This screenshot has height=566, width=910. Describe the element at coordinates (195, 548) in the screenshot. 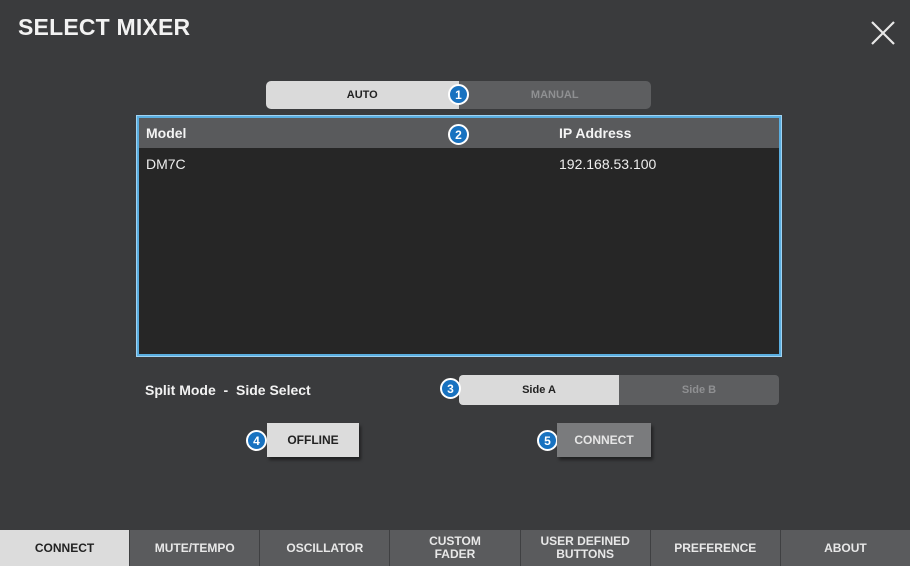

I see `tab-mute-tempo: MUTE/TEMPO` at that location.